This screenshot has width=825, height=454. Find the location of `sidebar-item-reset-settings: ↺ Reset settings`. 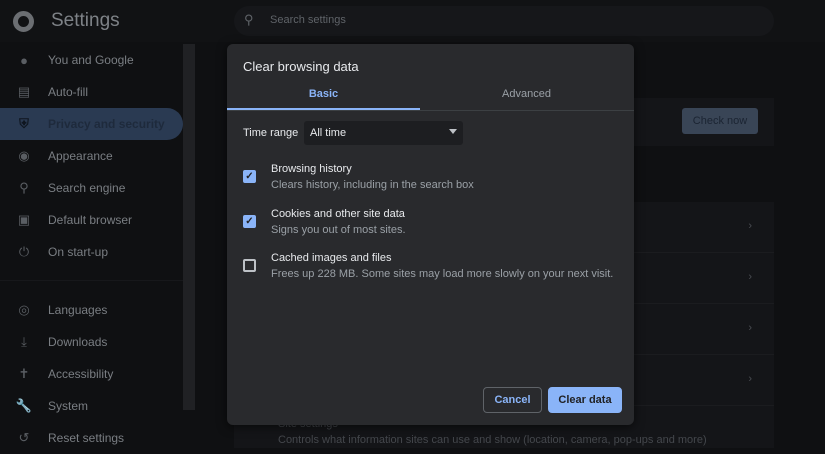

sidebar-item-reset-settings: ↺ Reset settings is located at coordinates (91, 438).